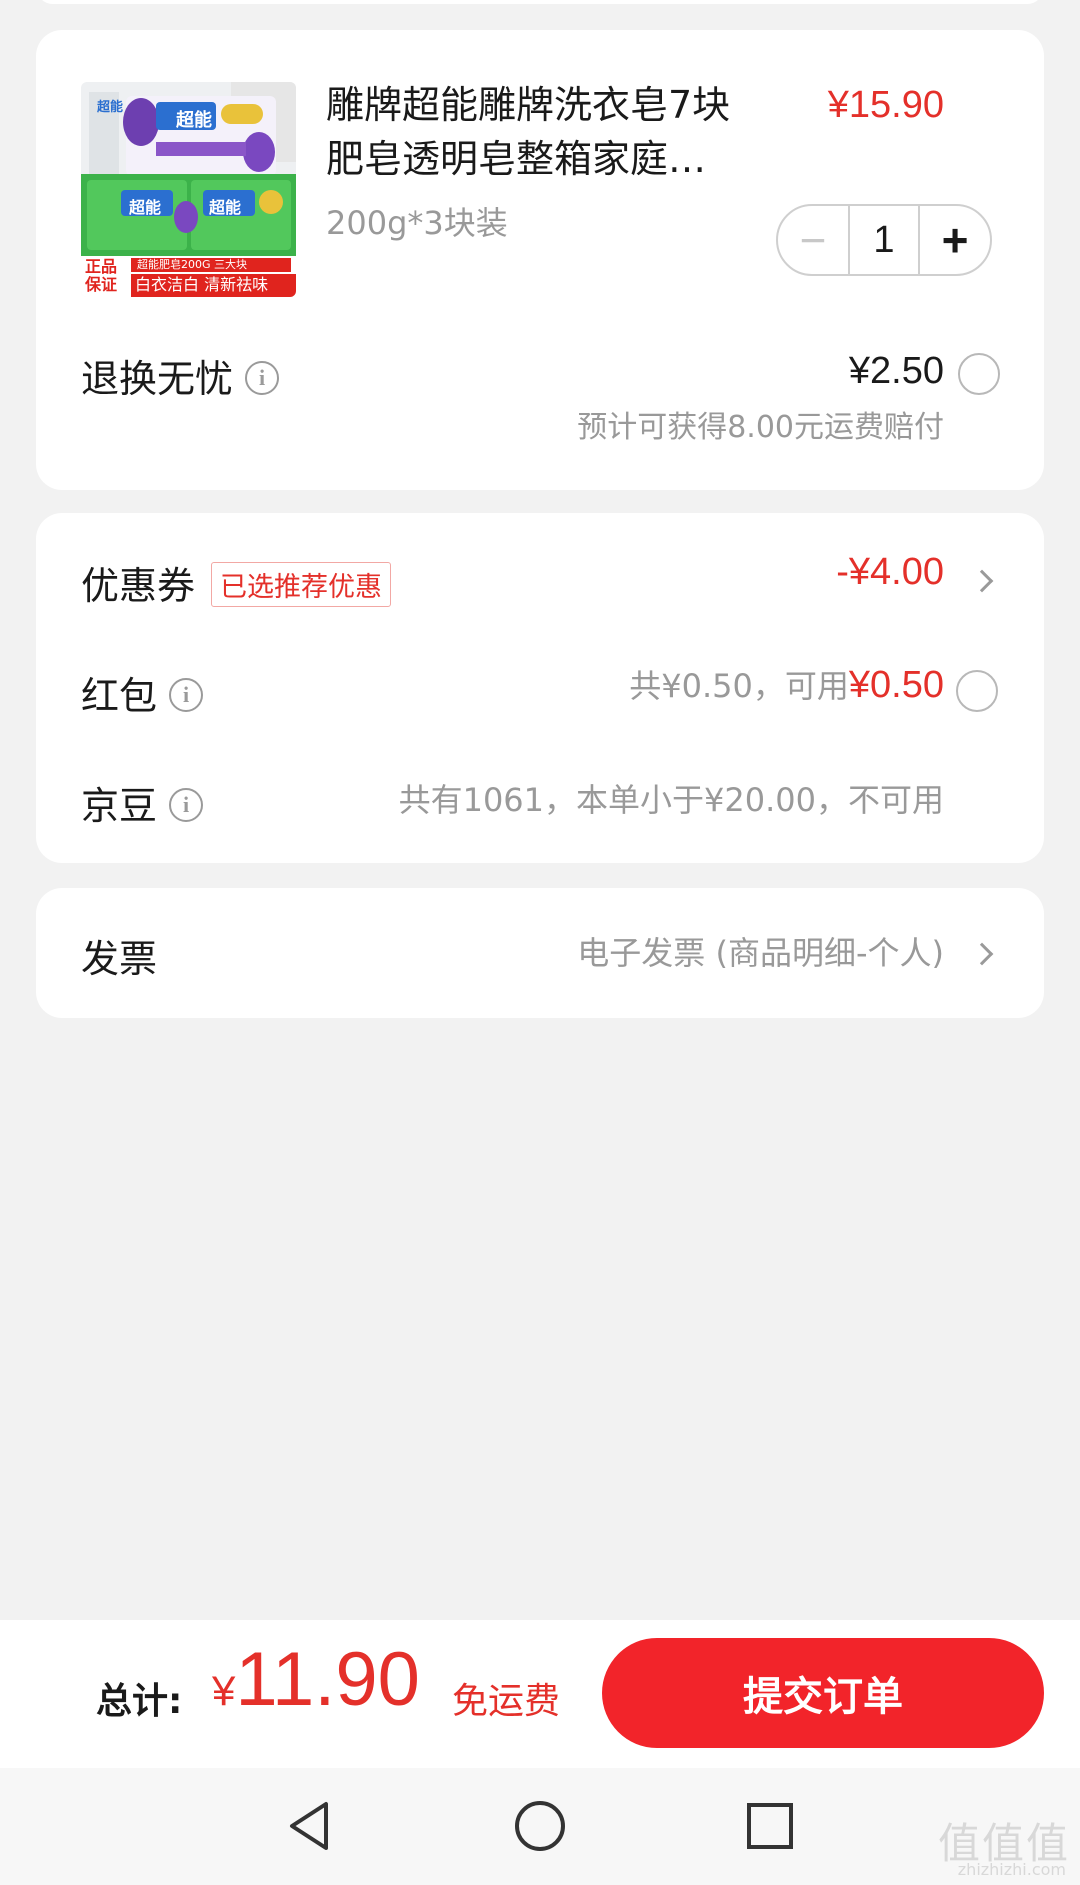 The height and width of the screenshot is (1885, 1080). I want to click on jingdou-value: 共有1061，本单小于¥20.00，不可用, so click(671, 800).